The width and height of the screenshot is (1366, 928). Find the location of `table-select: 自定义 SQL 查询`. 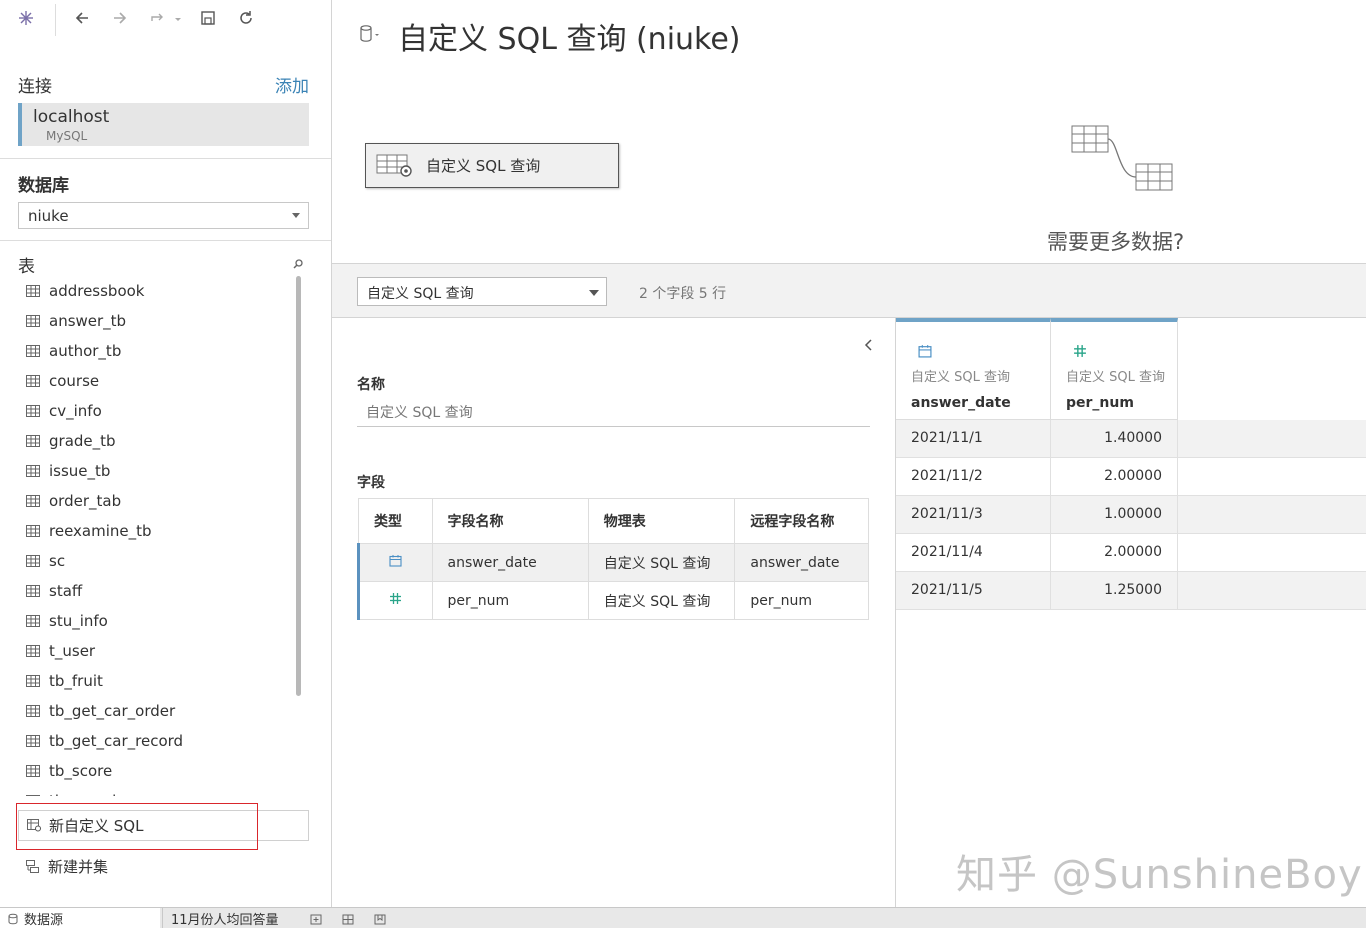

table-select: 自定义 SQL 查询 is located at coordinates (482, 291).